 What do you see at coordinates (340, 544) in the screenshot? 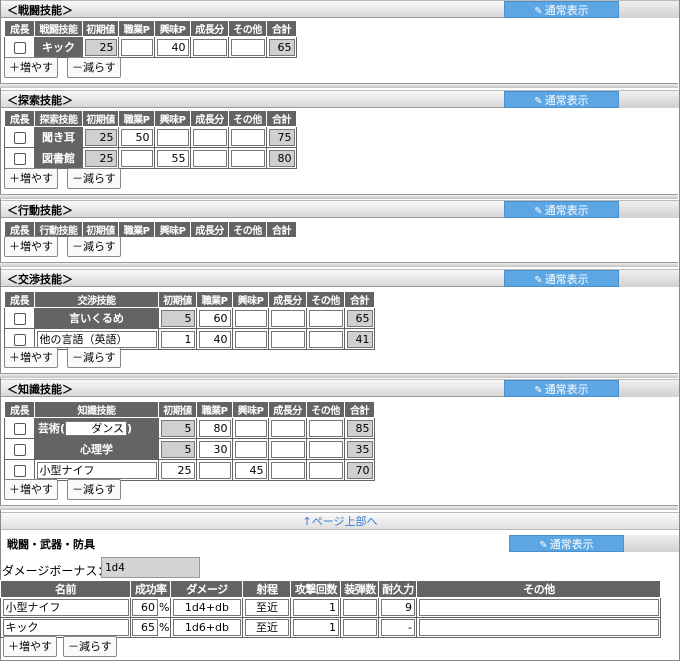
I see `section-header: 戦闘・武器・防具 ✎ 通常表示` at bounding box center [340, 544].